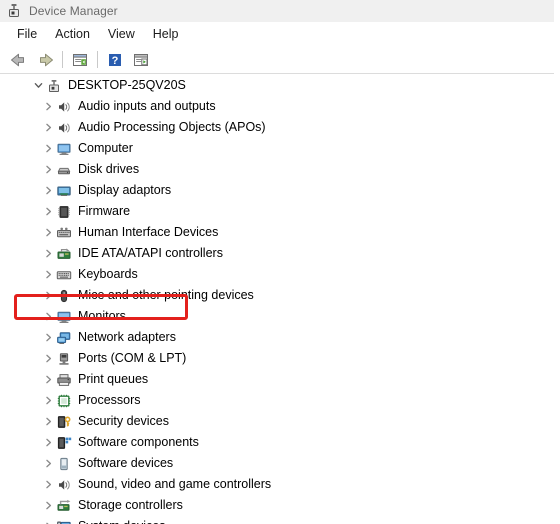 The width and height of the screenshot is (560, 524). I want to click on ide-controller-icon, so click(64, 253).